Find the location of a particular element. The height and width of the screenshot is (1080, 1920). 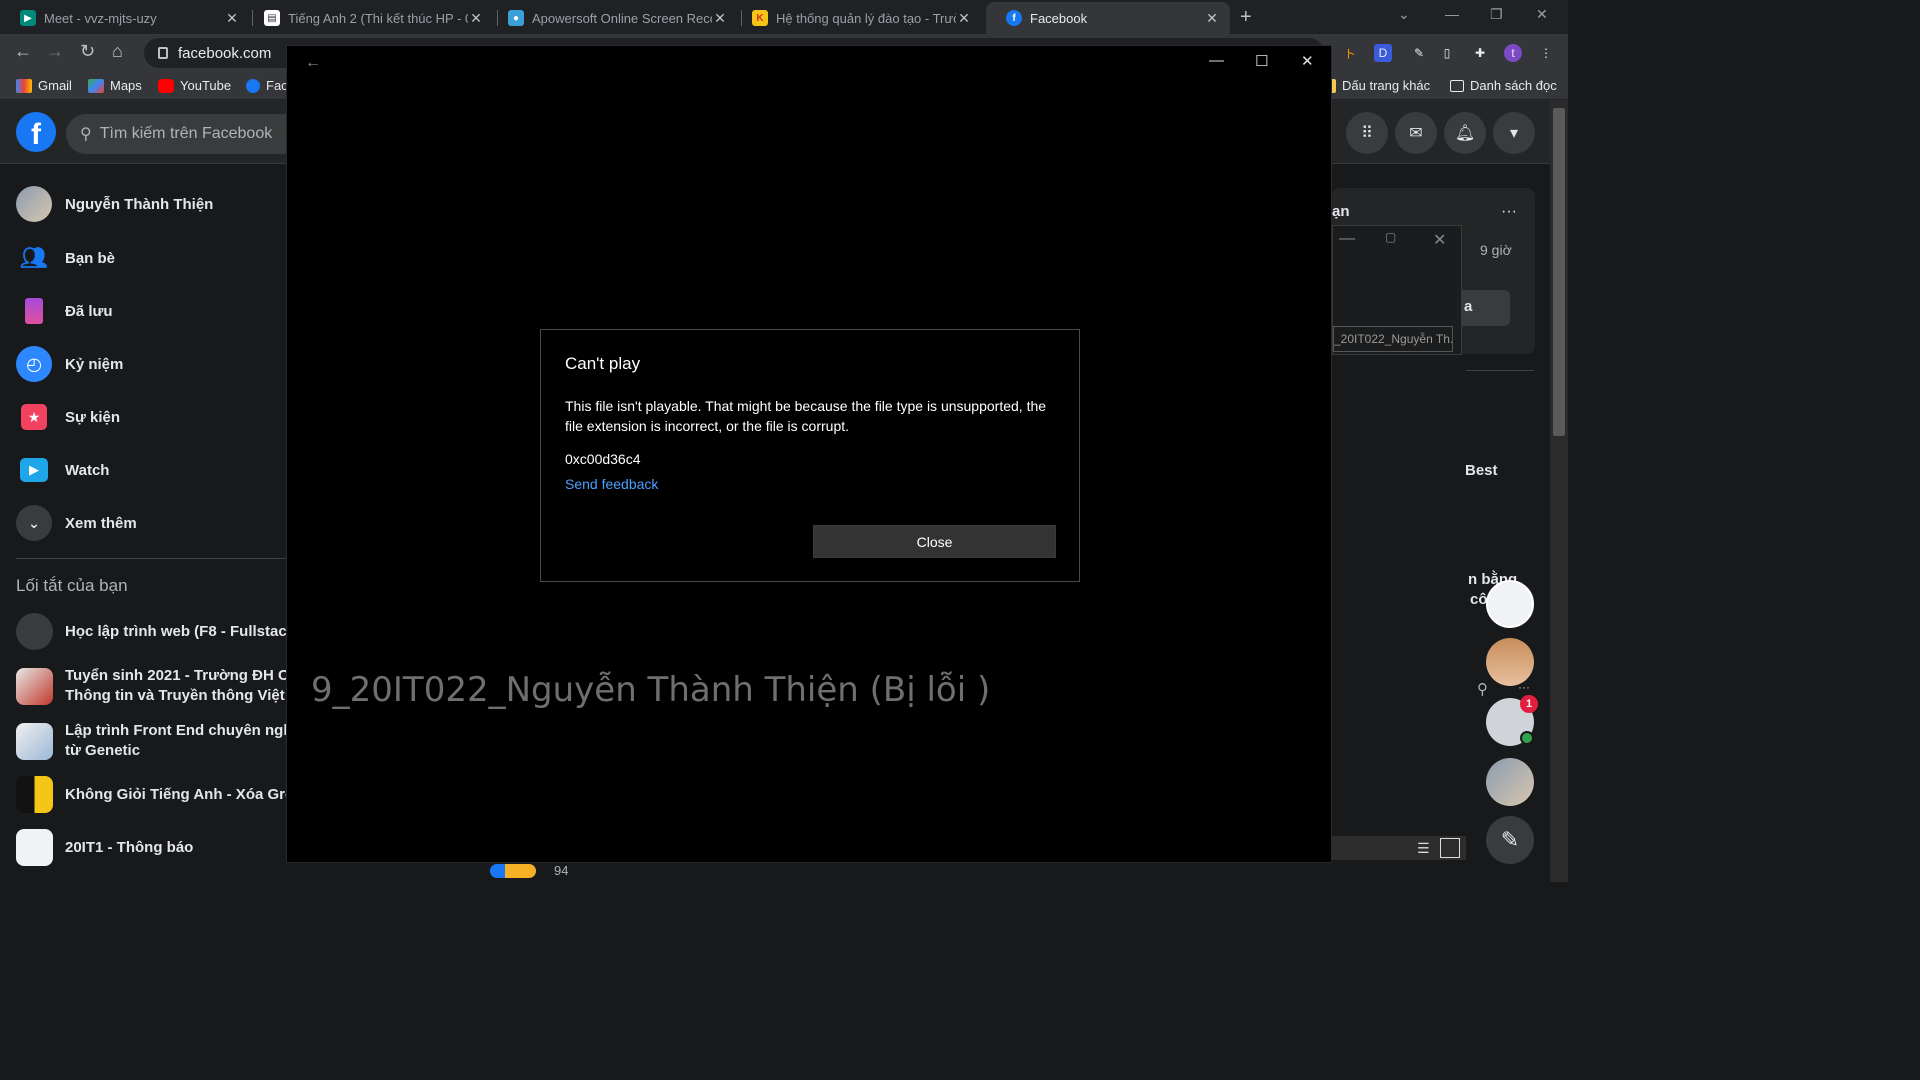

doc-icon: ▤ is located at coordinates (272, 18).